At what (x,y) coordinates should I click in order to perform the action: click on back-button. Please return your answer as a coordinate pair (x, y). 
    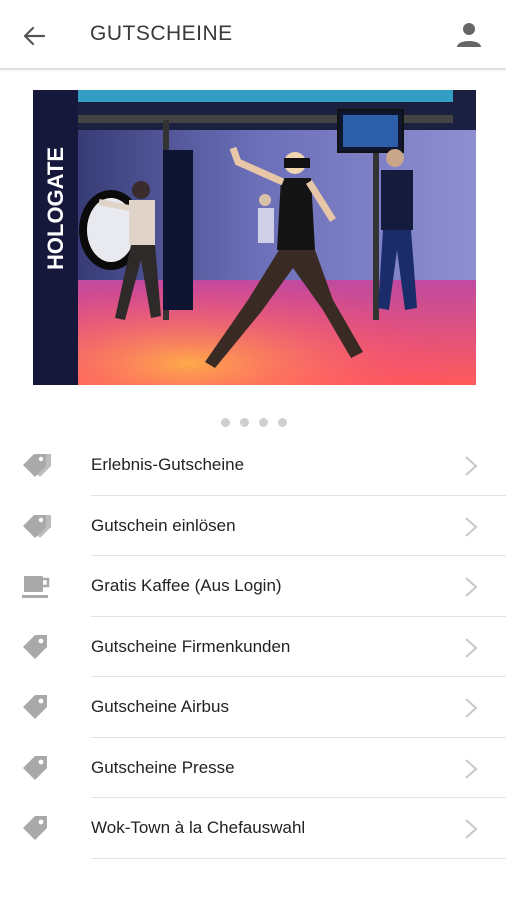
    Looking at the image, I should click on (34, 36).